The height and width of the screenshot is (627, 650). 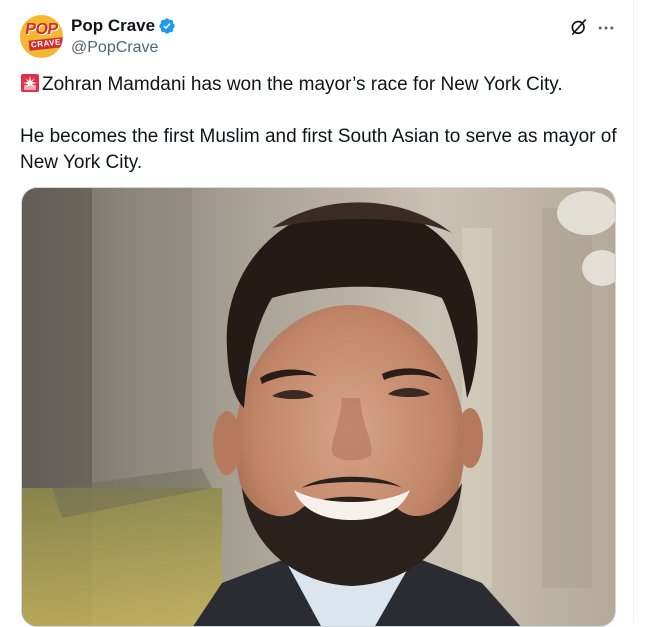 What do you see at coordinates (41, 29) in the screenshot?
I see `avatar-logo-text: POP` at bounding box center [41, 29].